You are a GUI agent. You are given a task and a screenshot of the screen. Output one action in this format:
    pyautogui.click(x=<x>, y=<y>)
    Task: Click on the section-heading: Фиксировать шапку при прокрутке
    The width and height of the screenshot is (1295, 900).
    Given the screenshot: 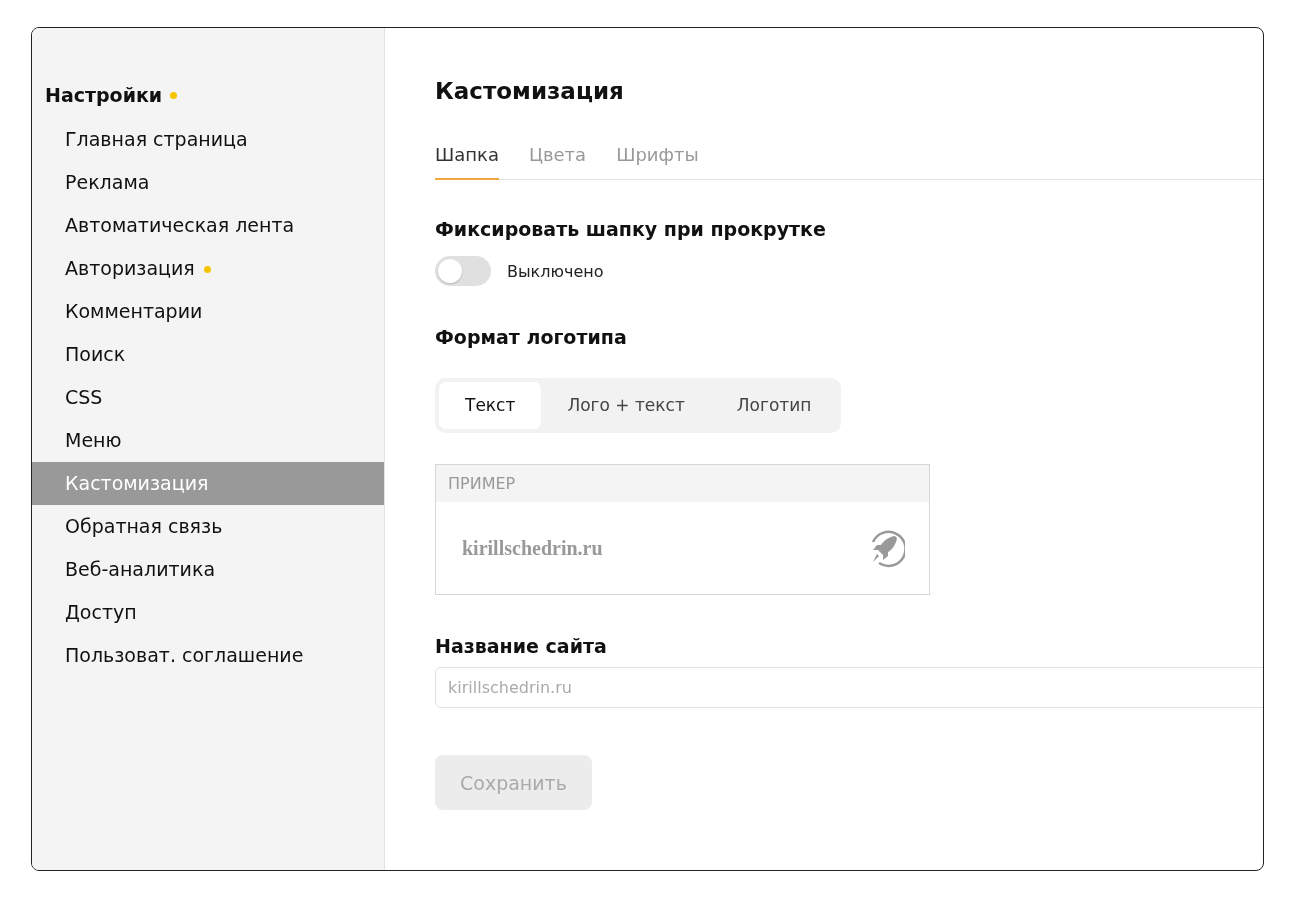 What is the action you would take?
    pyautogui.click(x=631, y=229)
    